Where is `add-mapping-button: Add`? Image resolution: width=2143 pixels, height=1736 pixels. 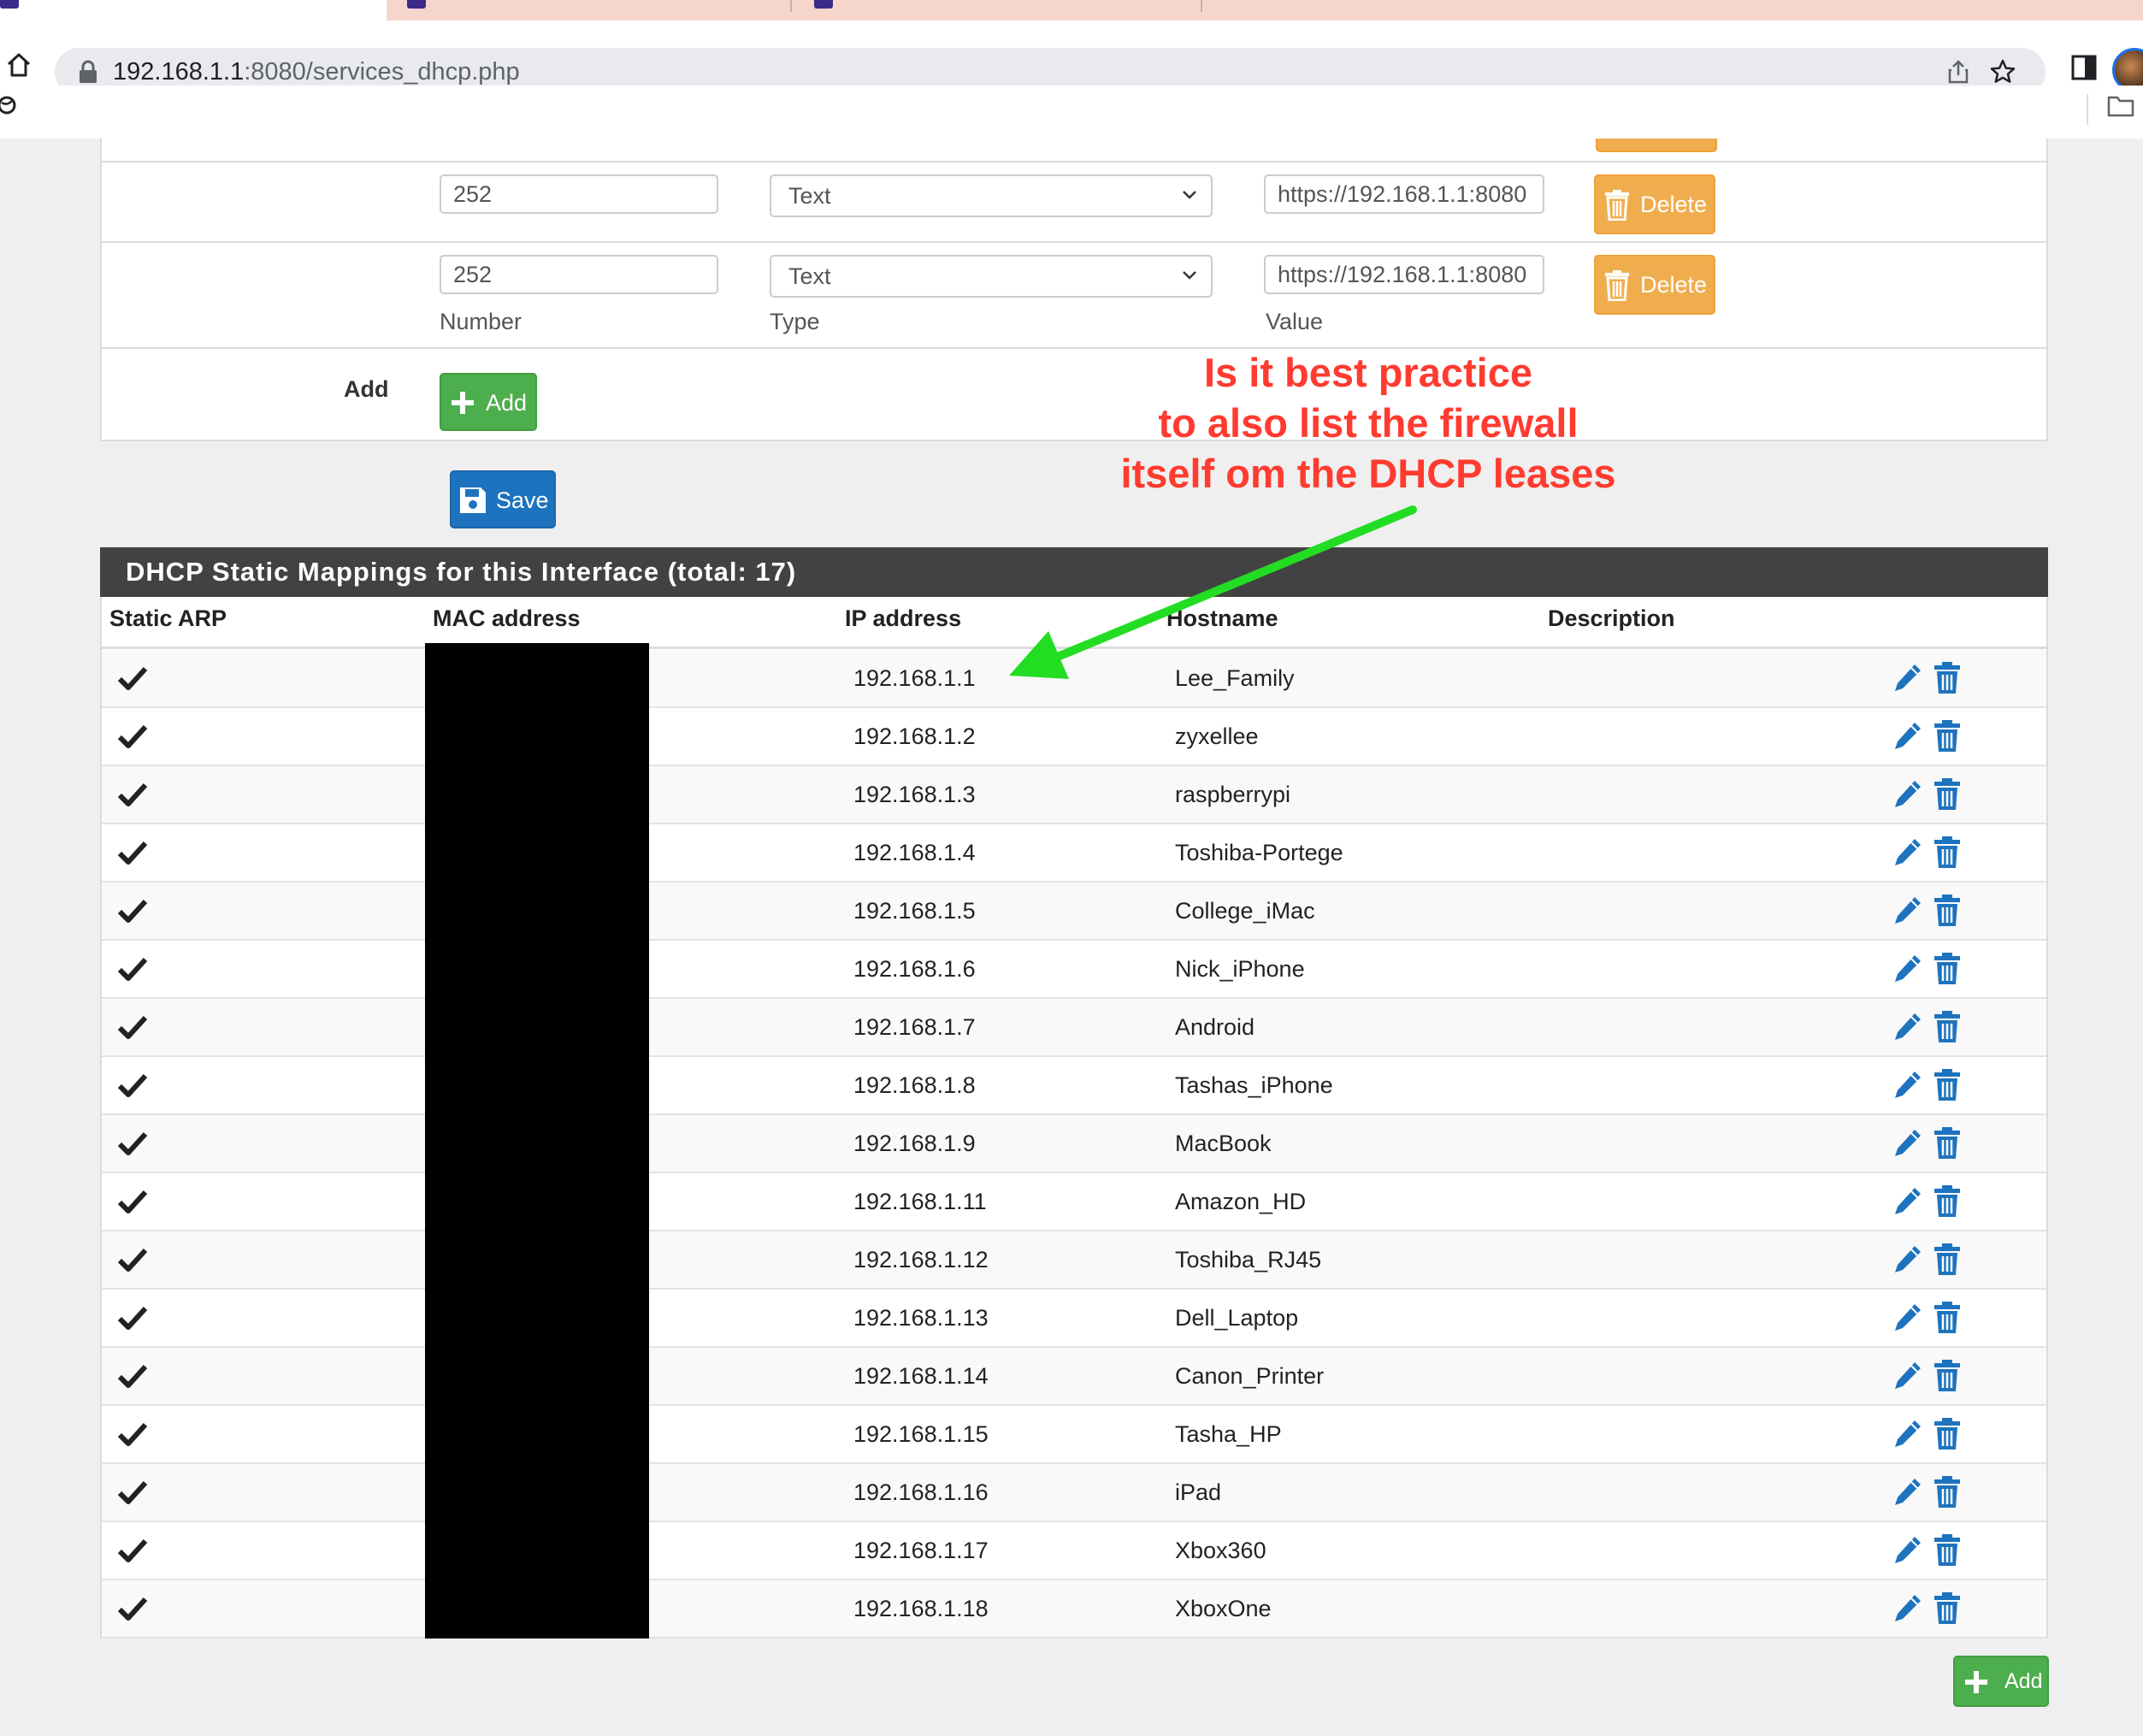
add-mapping-button: Add is located at coordinates (2001, 1682).